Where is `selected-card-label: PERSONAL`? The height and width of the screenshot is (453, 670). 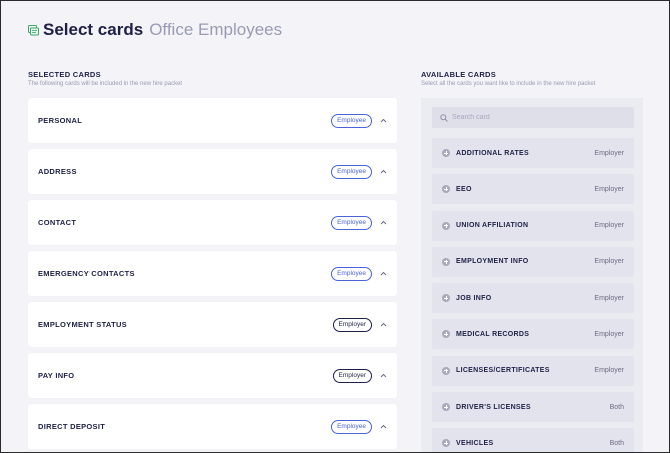 selected-card-label: PERSONAL is located at coordinates (60, 120).